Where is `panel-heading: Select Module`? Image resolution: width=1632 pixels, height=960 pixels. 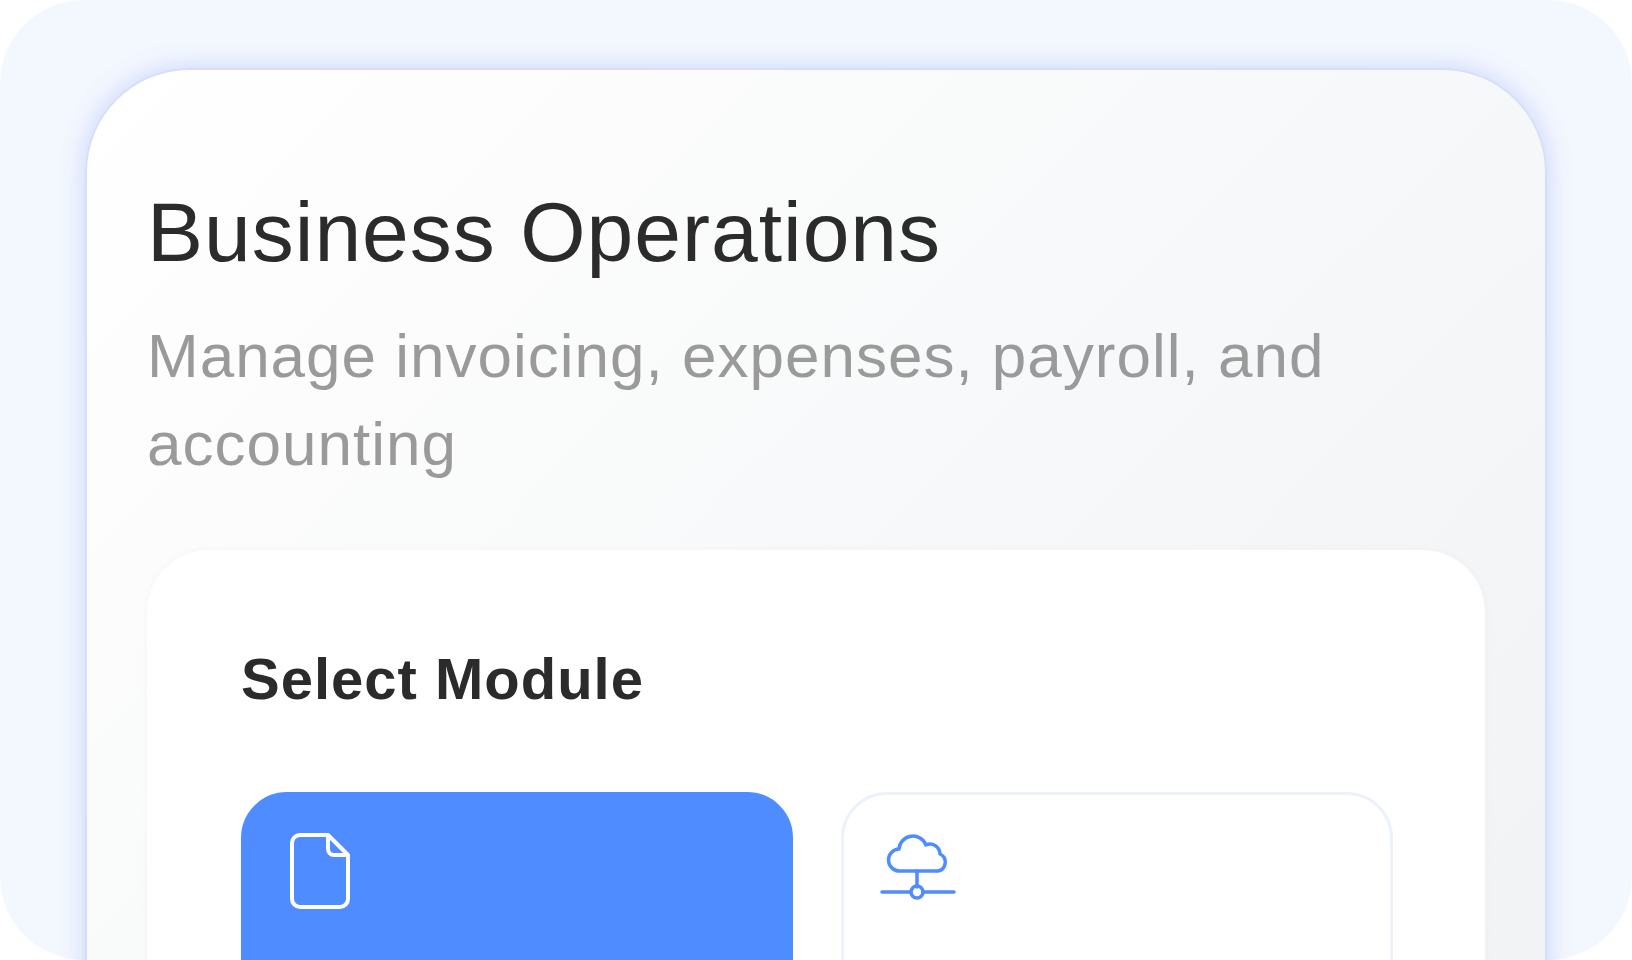
panel-heading: Select Module is located at coordinates (443, 679).